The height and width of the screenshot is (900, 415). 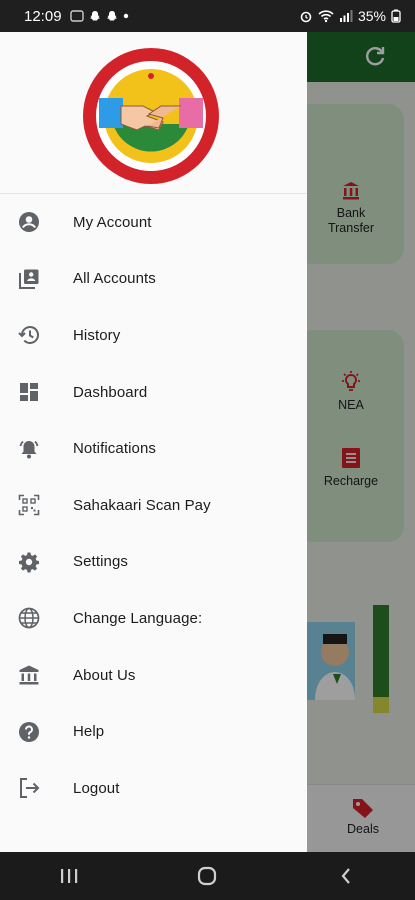 What do you see at coordinates (76, 16) in the screenshot?
I see `notification-badge-icon` at bounding box center [76, 16].